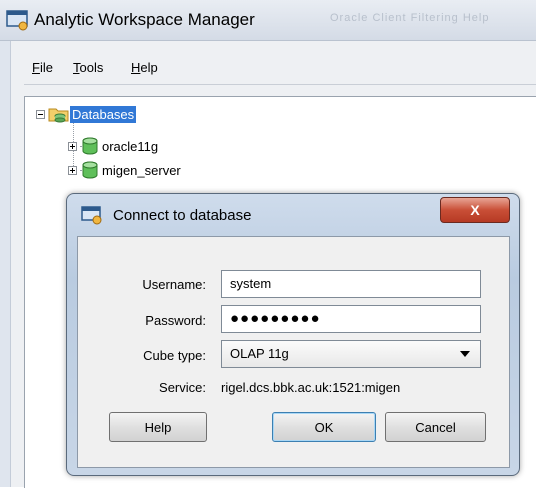  I want to click on cube-type-value: OLAP 11g, so click(259, 353).